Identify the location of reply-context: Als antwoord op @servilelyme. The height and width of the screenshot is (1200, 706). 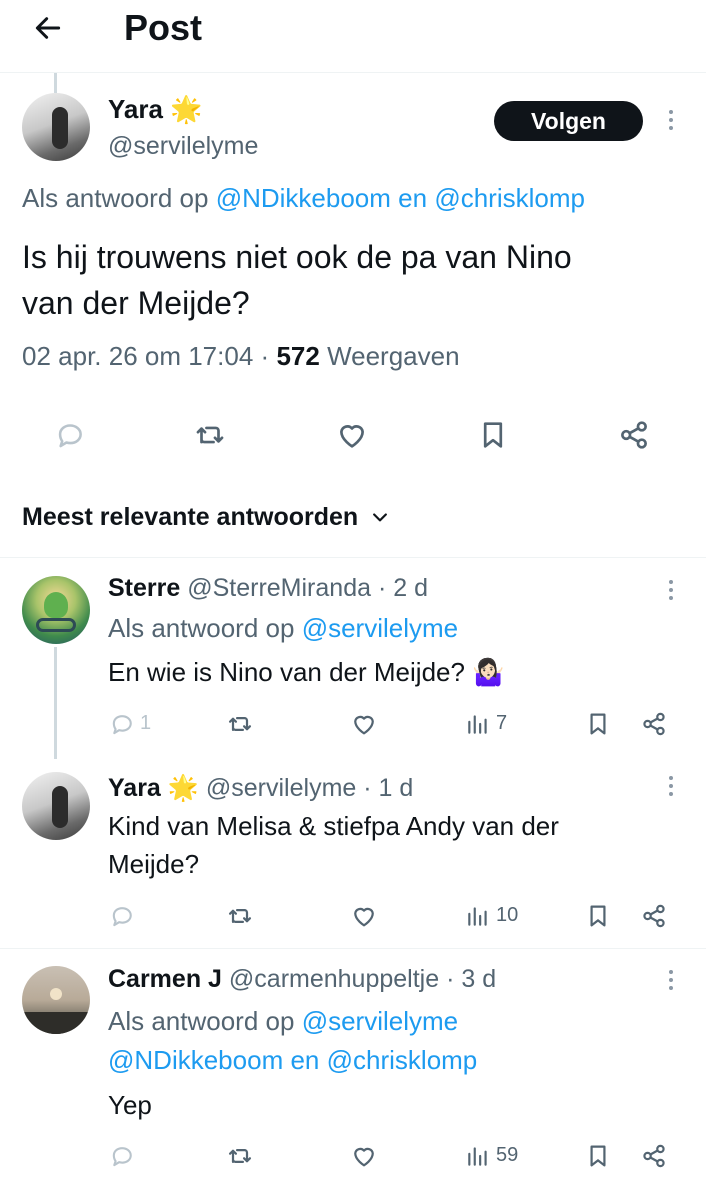
(283, 628).